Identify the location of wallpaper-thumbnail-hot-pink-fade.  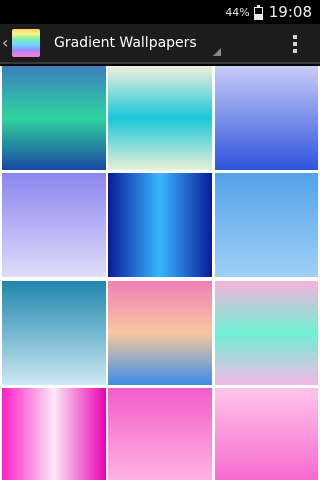
(160, 434).